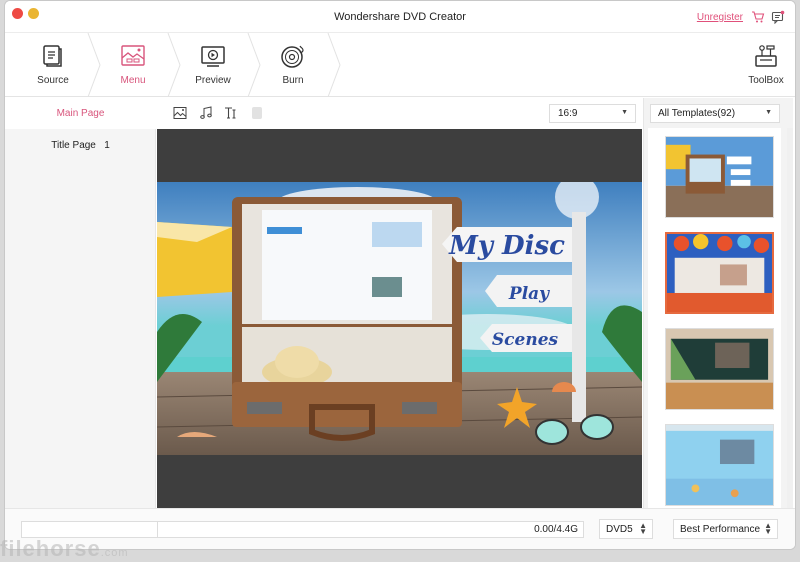 Image resolution: width=800 pixels, height=562 pixels. What do you see at coordinates (50, 548) in the screenshot?
I see `watermark-text: filehorse` at bounding box center [50, 548].